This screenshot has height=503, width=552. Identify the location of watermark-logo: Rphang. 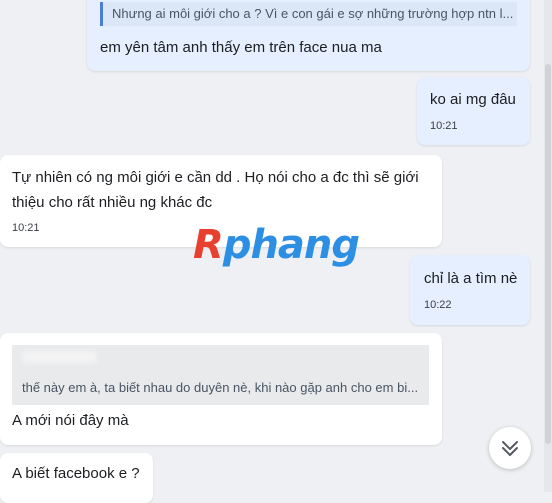
(276, 245).